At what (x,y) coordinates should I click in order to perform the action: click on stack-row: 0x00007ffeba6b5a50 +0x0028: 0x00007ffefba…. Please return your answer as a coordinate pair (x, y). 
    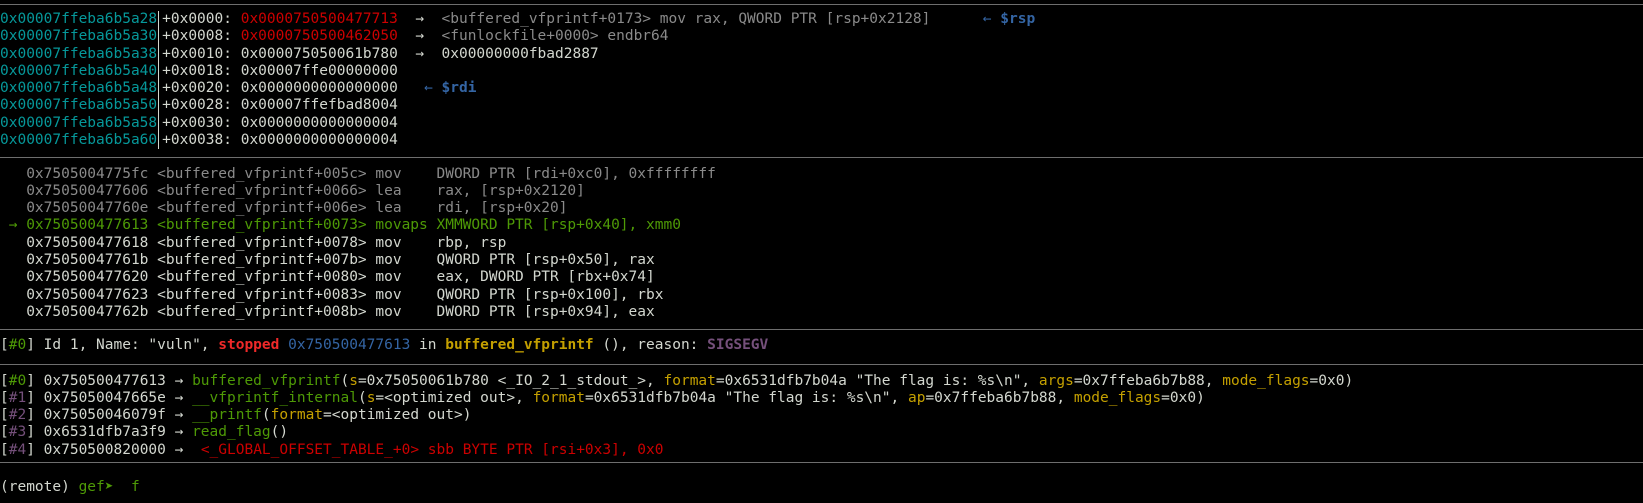
    Looking at the image, I should click on (821, 106).